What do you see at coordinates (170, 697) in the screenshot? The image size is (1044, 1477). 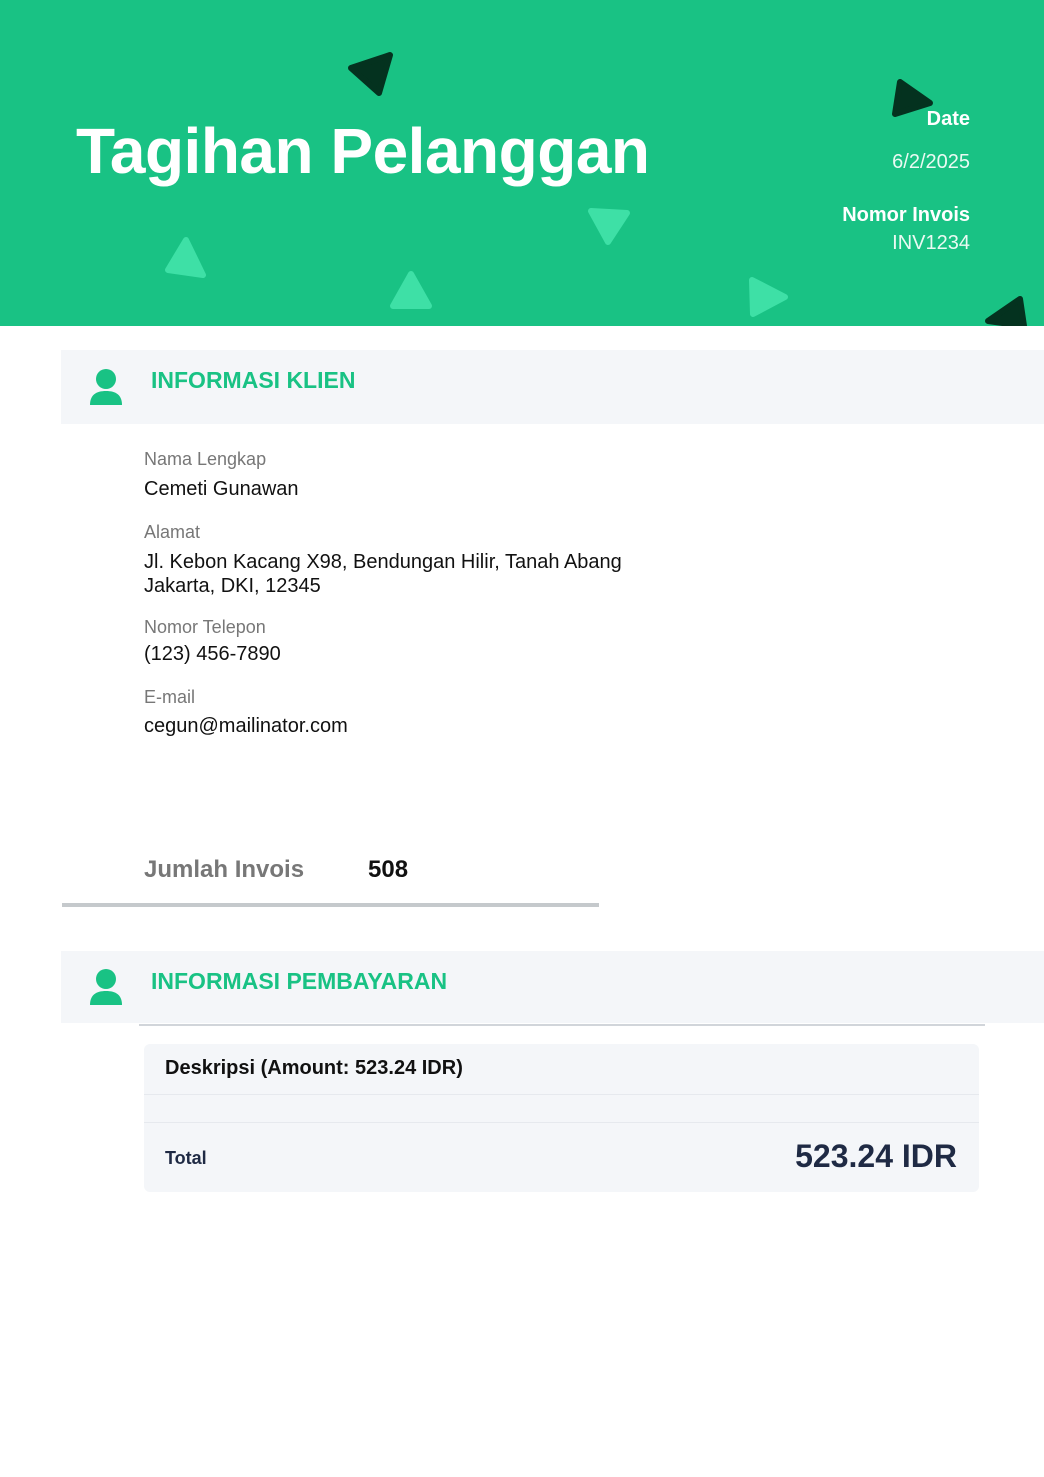 I see `email-label: E-mail` at bounding box center [170, 697].